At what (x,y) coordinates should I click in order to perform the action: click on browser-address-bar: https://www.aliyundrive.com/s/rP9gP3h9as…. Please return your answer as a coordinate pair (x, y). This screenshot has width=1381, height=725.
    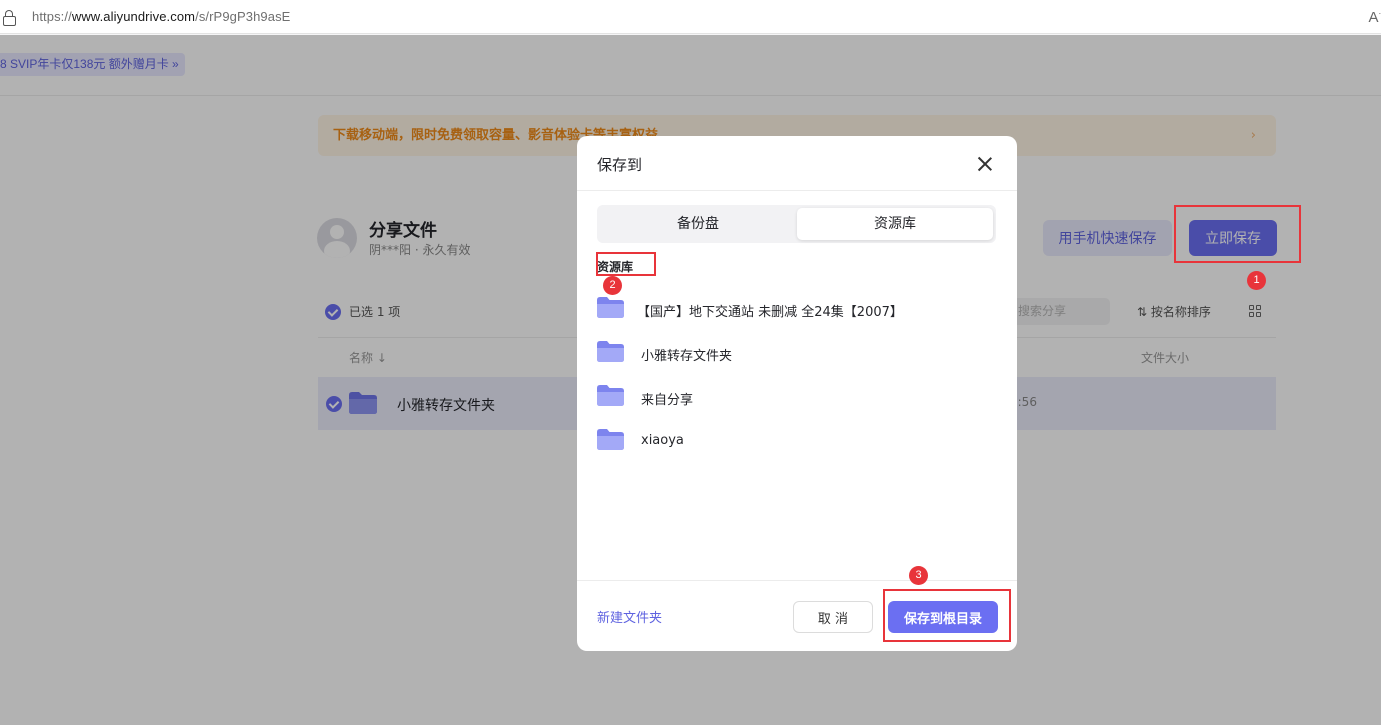
    Looking at the image, I should click on (690, 17).